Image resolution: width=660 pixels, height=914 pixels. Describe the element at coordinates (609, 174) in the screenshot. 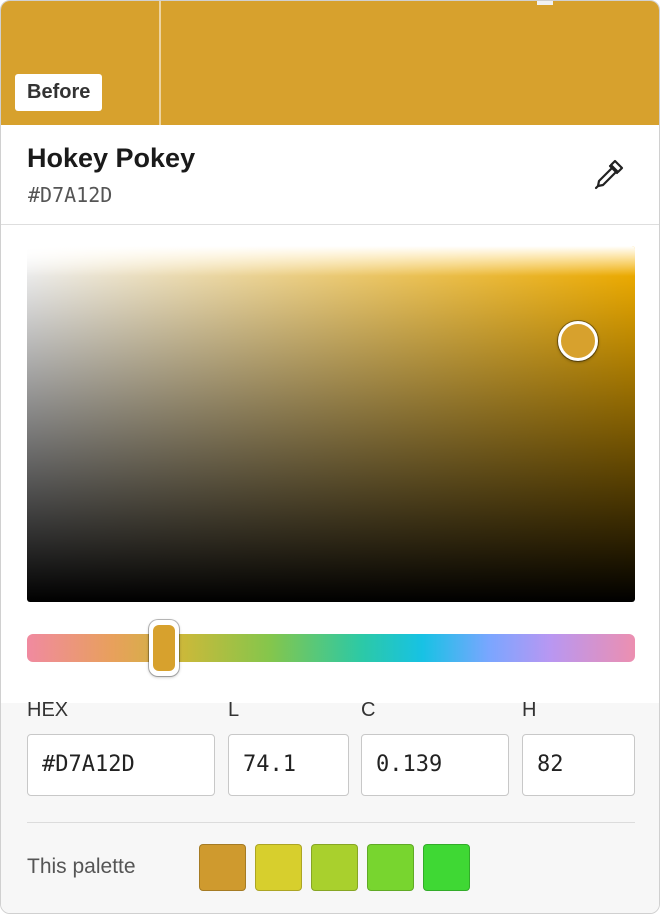

I see `eyedropper-icon` at that location.